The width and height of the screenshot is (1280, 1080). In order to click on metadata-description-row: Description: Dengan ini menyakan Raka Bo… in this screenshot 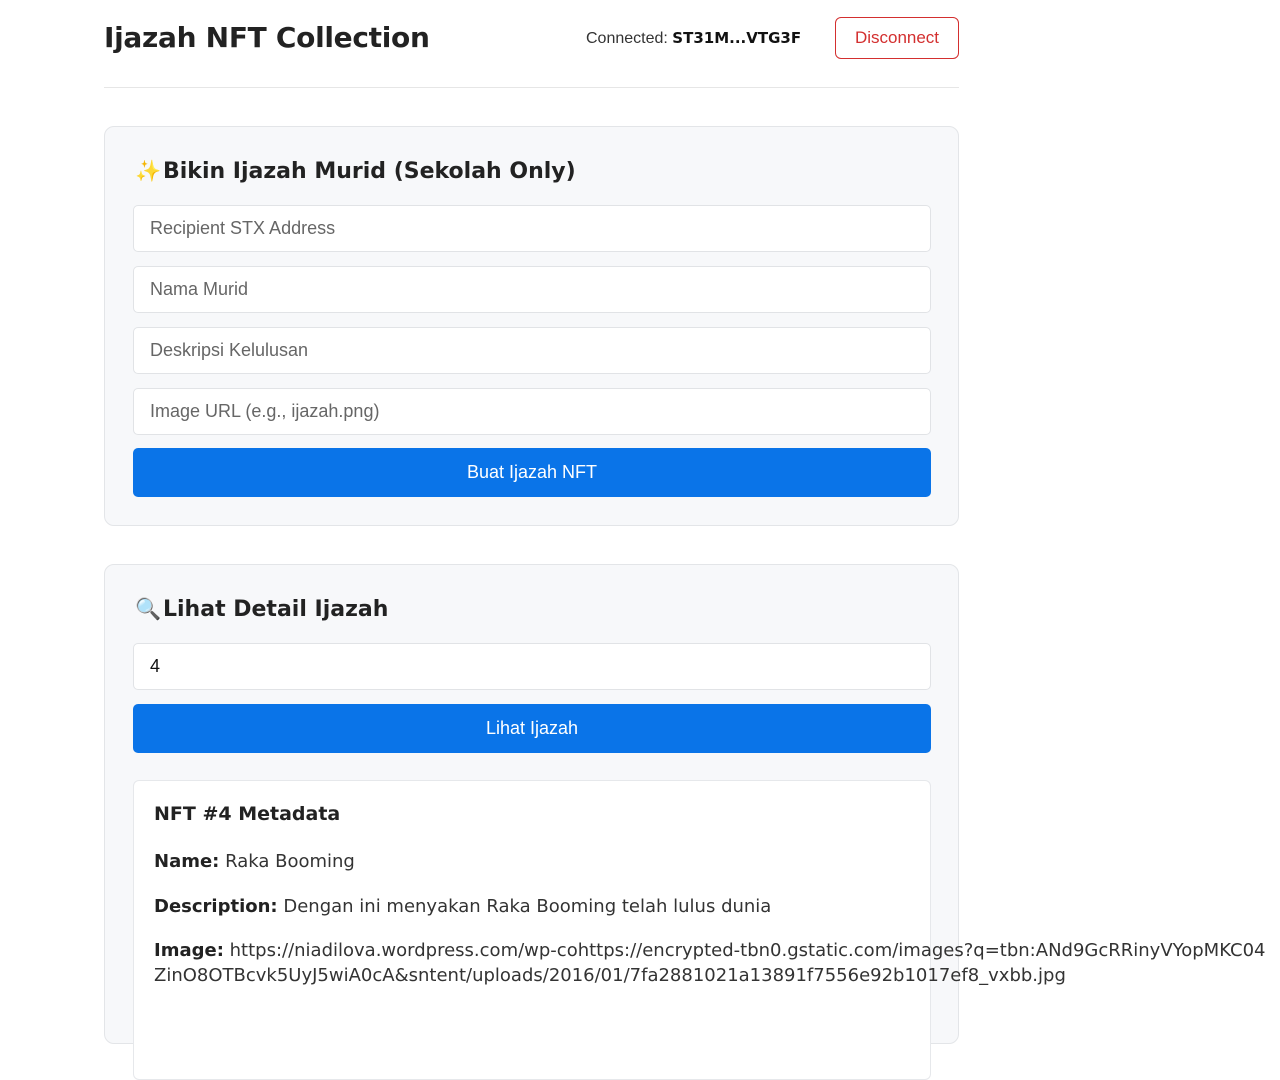, I will do `click(462, 906)`.